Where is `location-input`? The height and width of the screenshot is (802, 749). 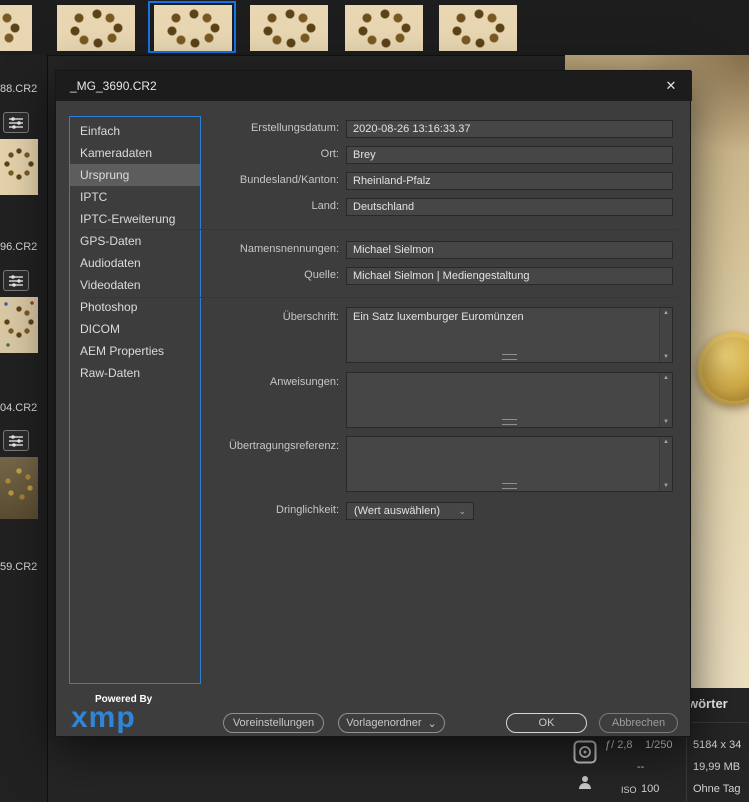
location-input is located at coordinates (509, 155).